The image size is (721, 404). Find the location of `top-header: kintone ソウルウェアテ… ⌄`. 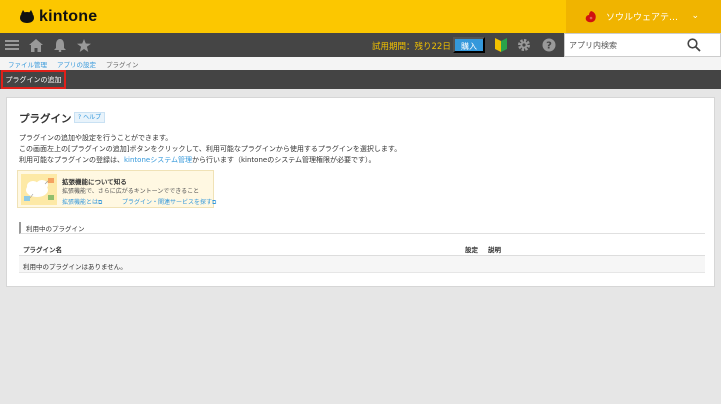

top-header: kintone ソウルウェアテ… ⌄ is located at coordinates (360, 16).